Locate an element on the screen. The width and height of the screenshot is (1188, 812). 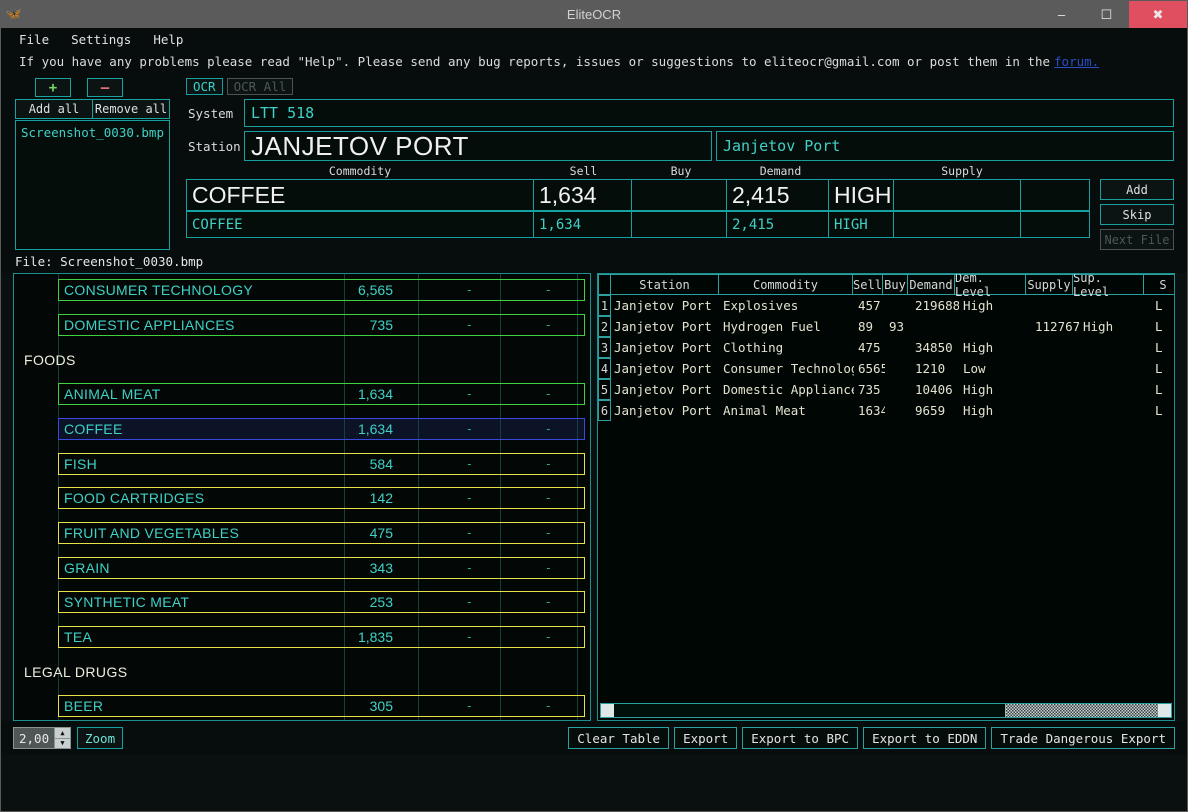
export-button: Export is located at coordinates (706, 738).